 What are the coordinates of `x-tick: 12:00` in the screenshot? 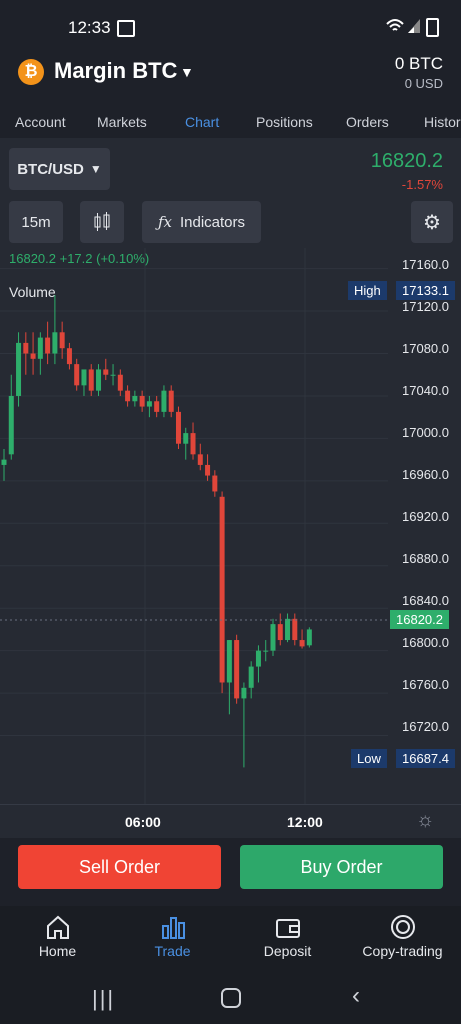 It's located at (305, 822).